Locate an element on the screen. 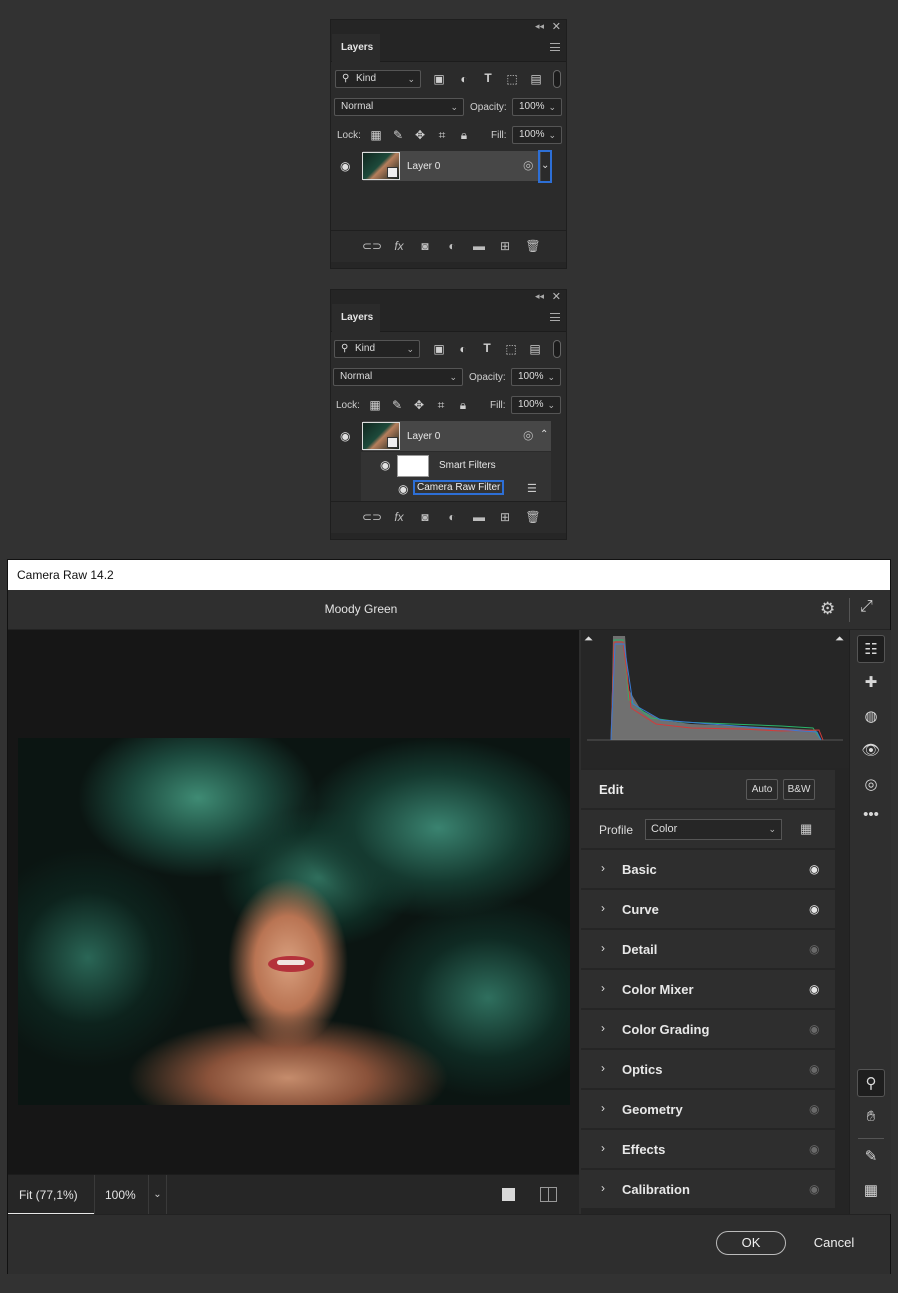 The height and width of the screenshot is (1293, 898). section-color-grading: › Color Grading ◉ is located at coordinates (708, 1029).